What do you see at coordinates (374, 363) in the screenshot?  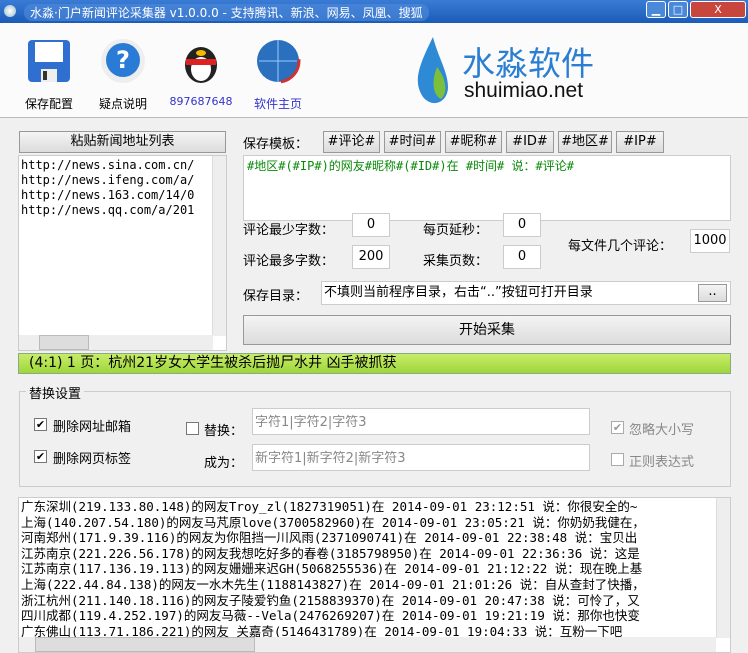 I see `status-bar: (4:1) 1 页：杭州21岁女大学生被杀后抛尸水井 凶手被抓获` at bounding box center [374, 363].